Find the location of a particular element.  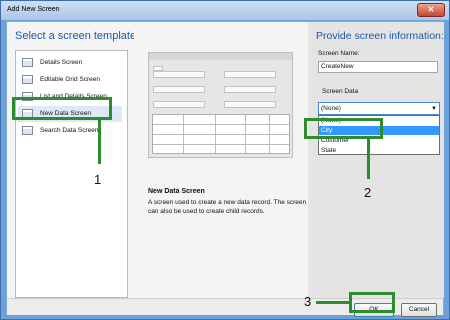

template-item-editable-grid-screen: Editable Grid Screen is located at coordinates (70, 80).